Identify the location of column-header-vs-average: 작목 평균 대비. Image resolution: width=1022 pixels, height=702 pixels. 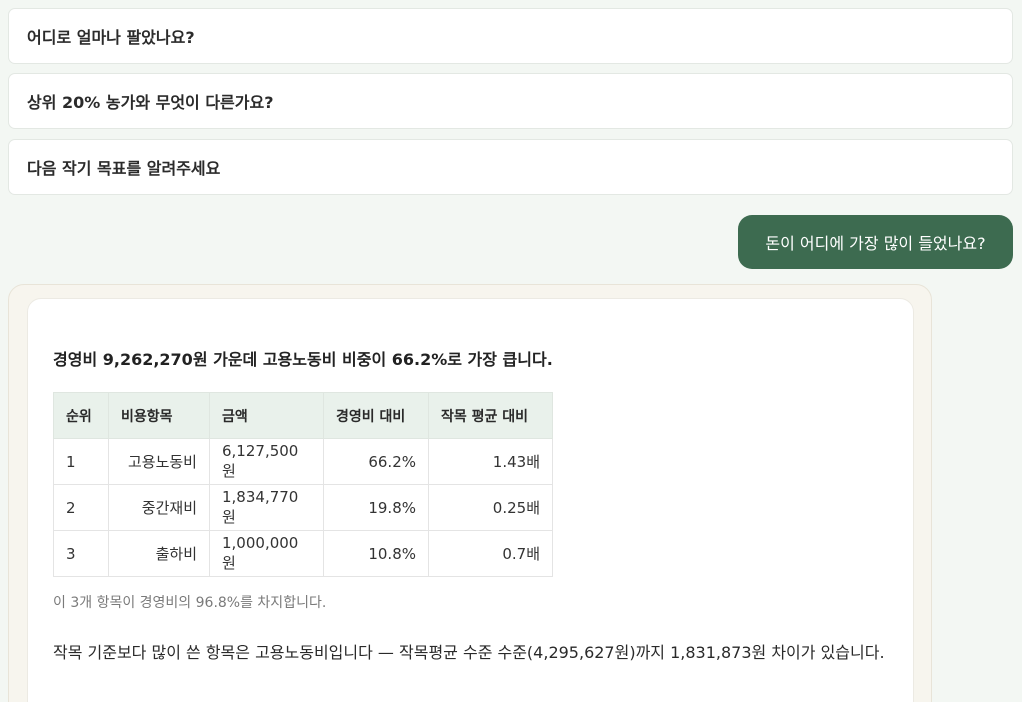
(490, 415).